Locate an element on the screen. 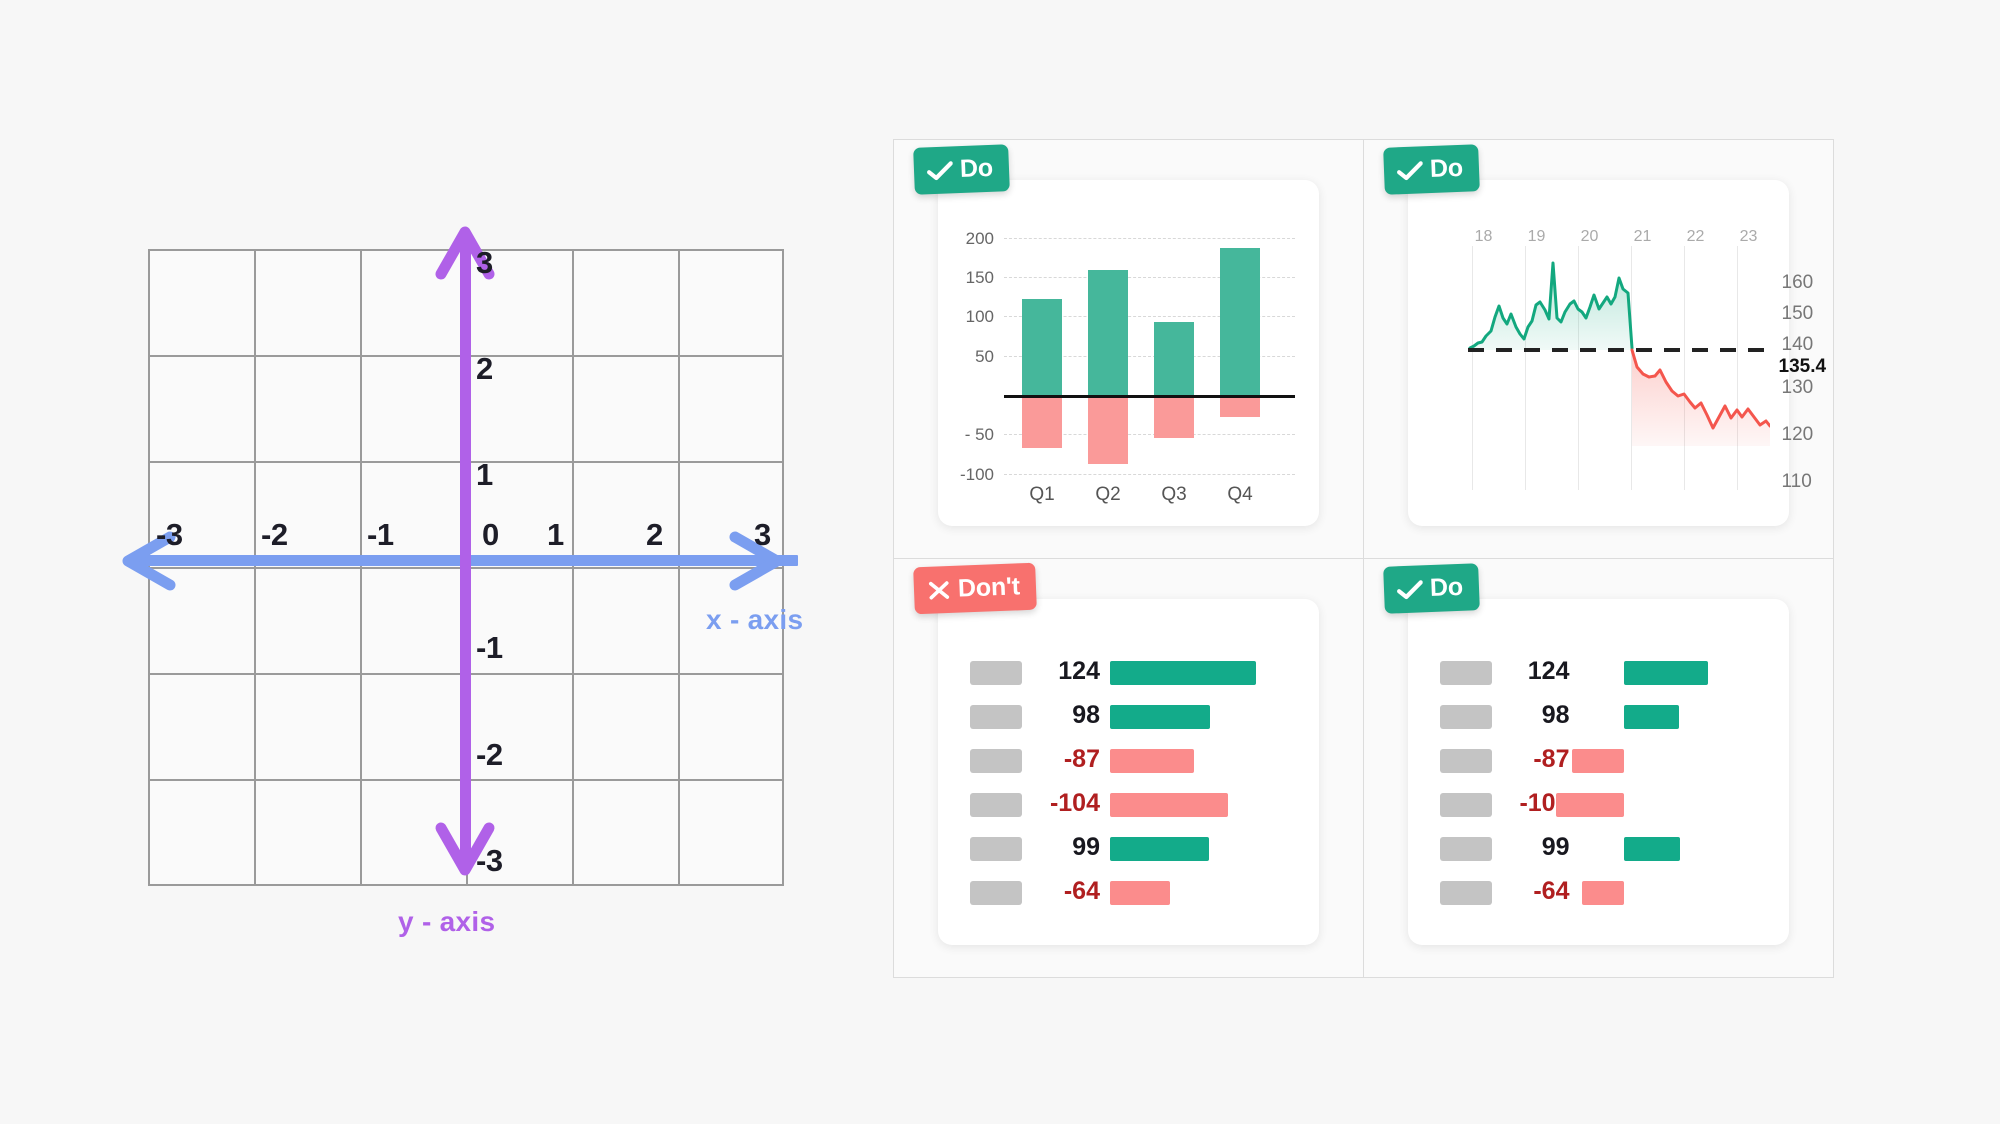  x-axis-tick-19: 19 is located at coordinates (1536, 236).